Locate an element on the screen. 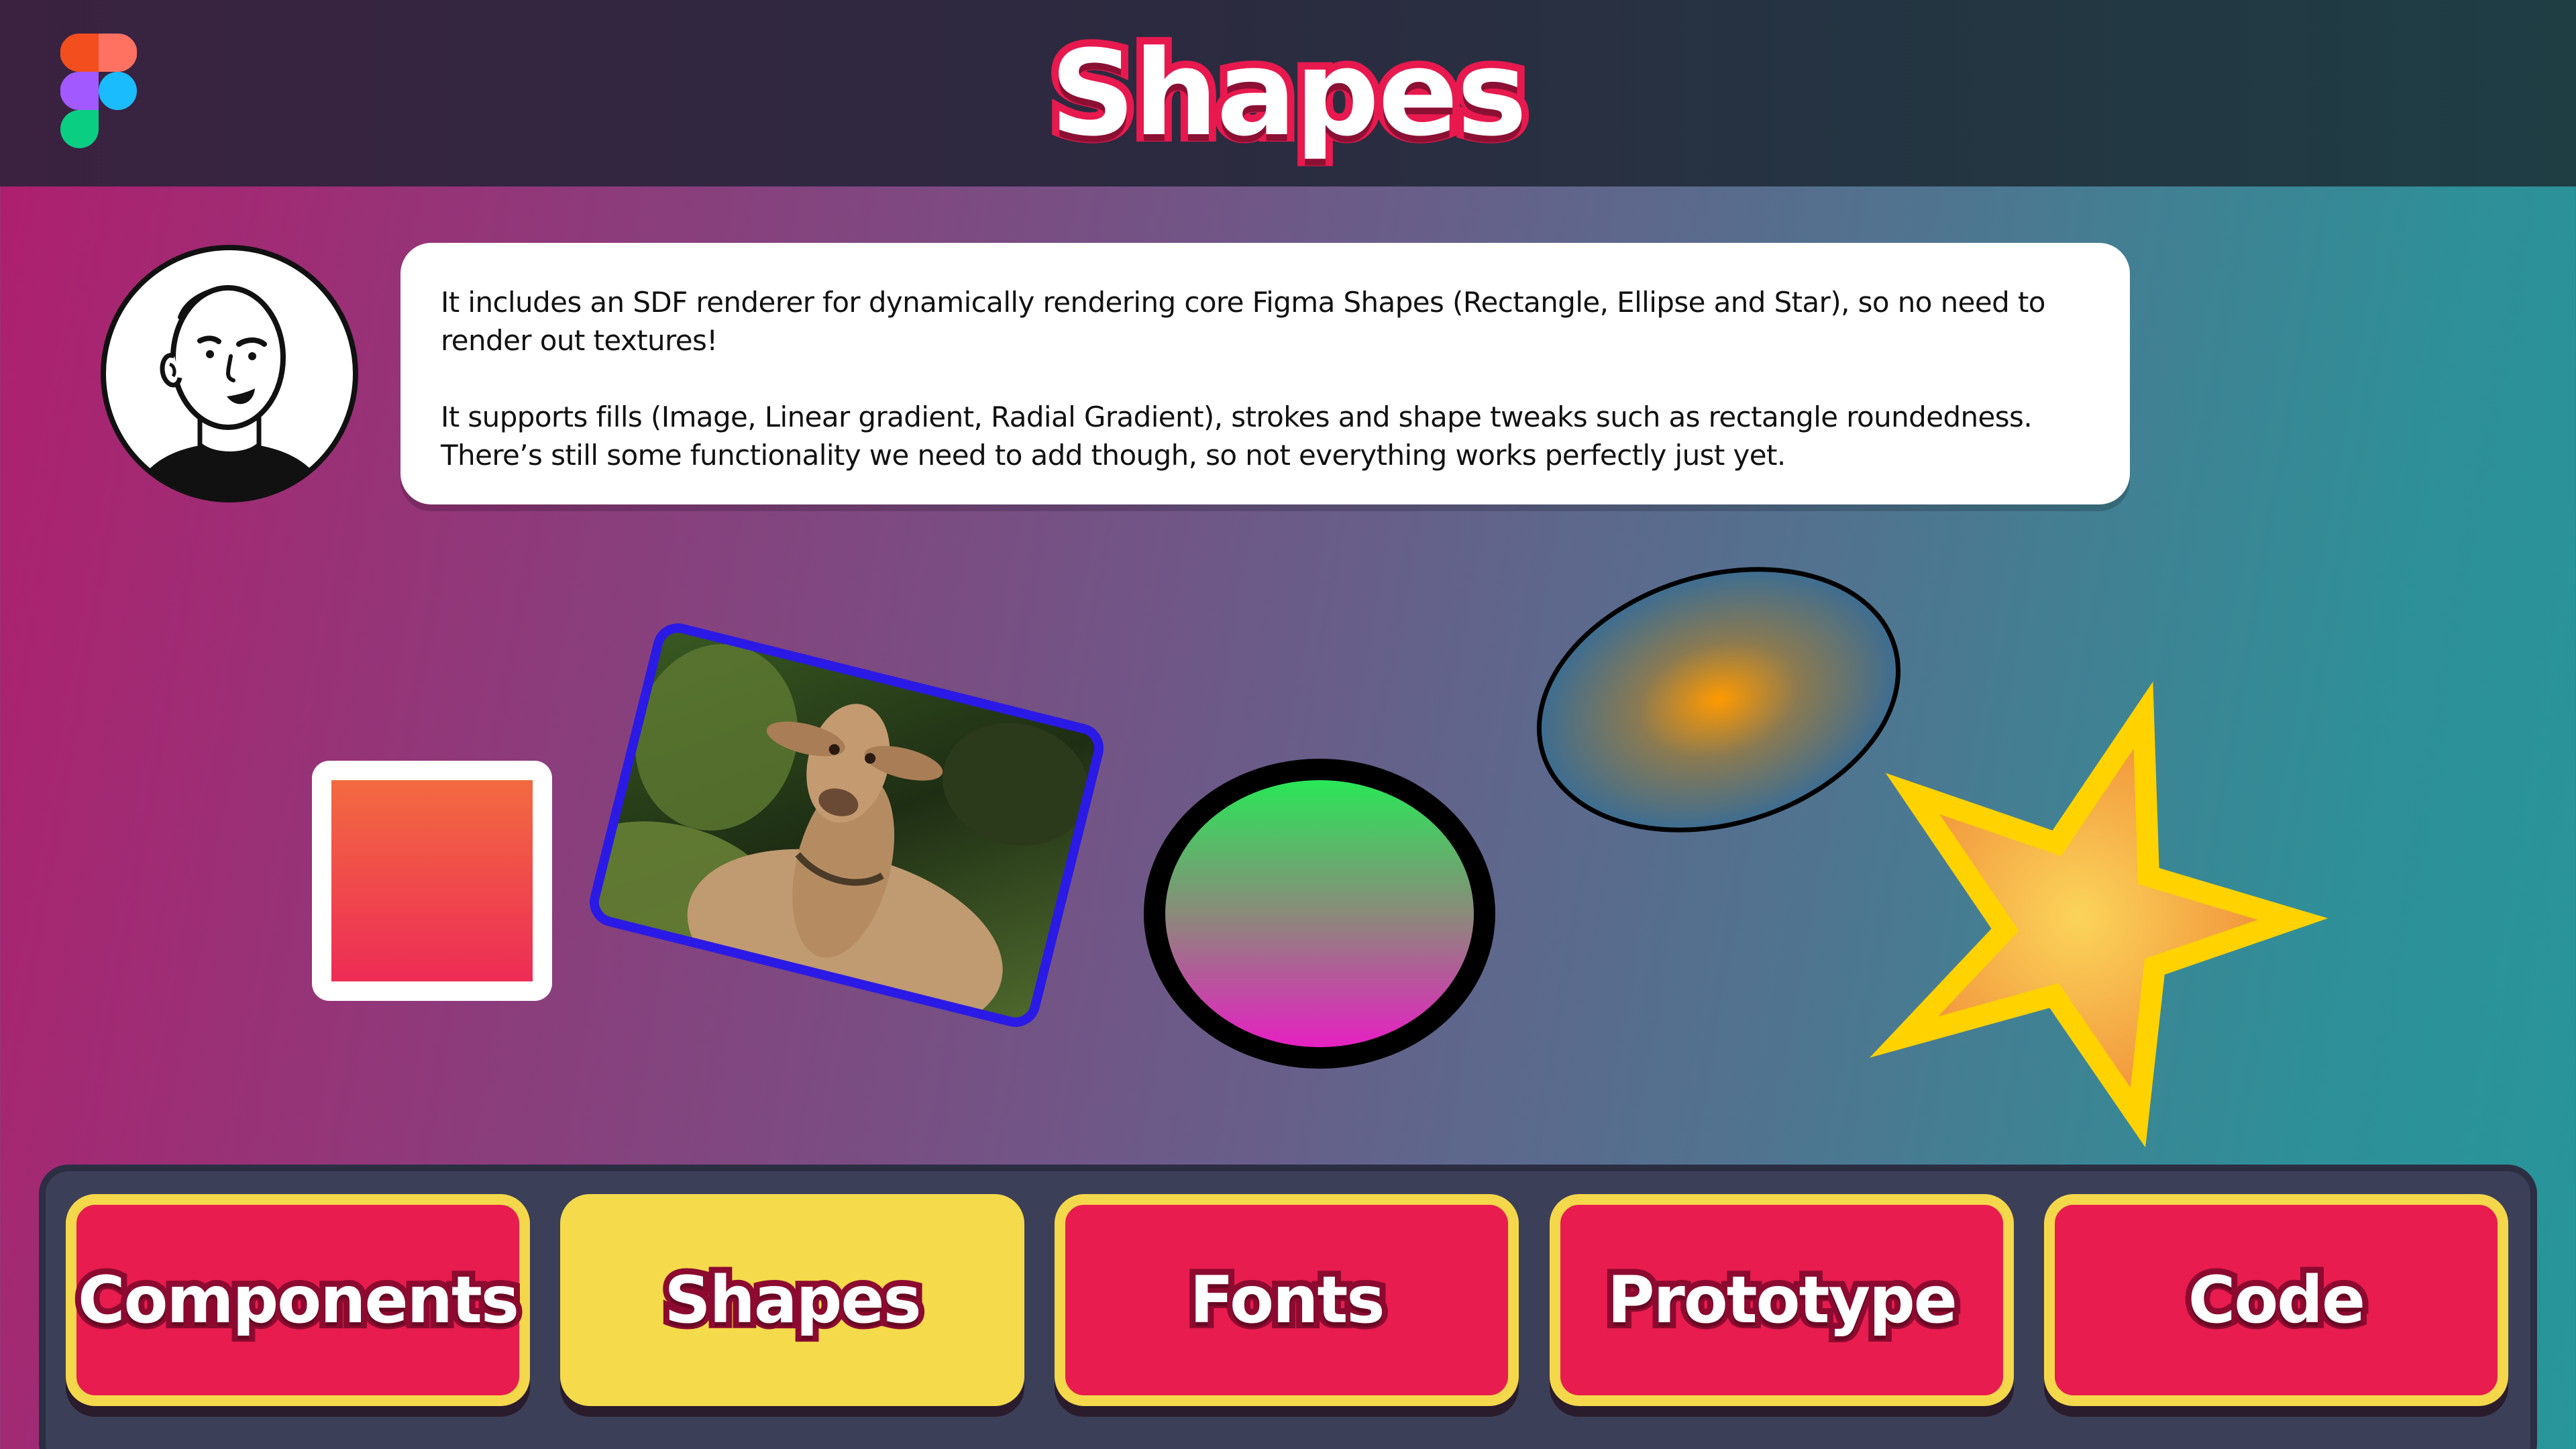  nav-button-prototype: Prototype is located at coordinates (1782, 1300).